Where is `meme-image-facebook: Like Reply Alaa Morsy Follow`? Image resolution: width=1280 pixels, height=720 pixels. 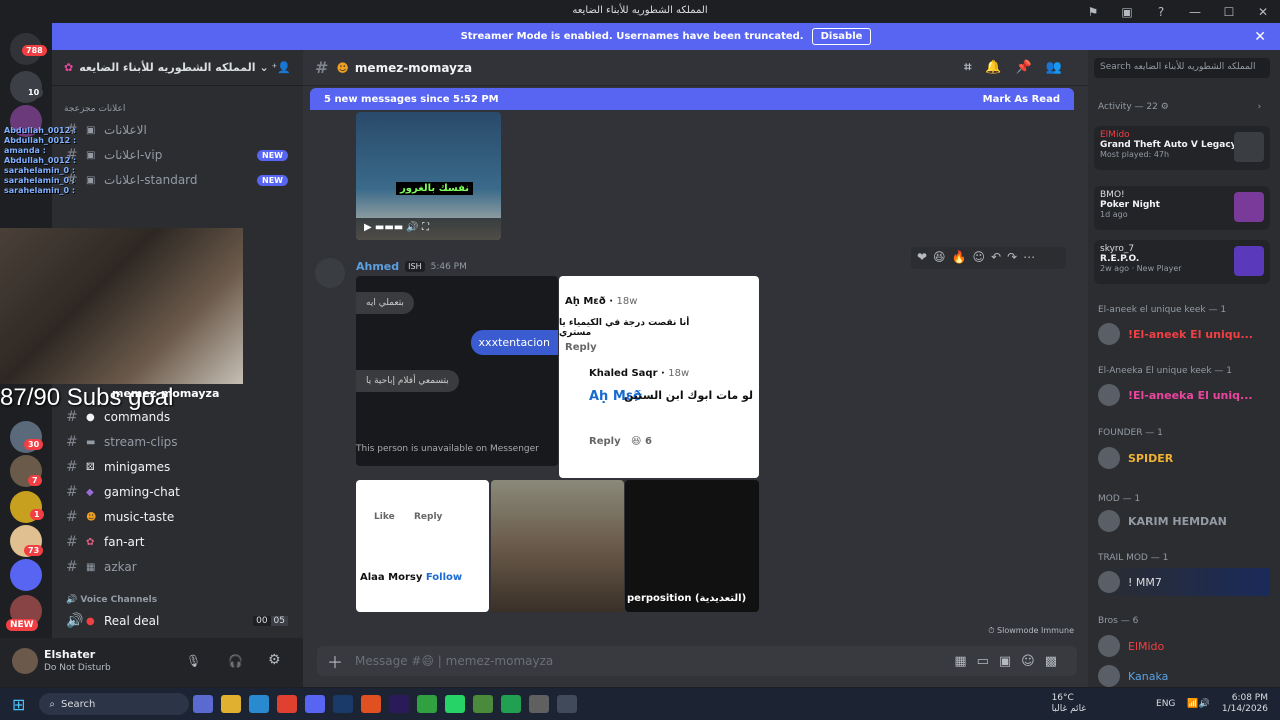
meme-image-facebook: Like Reply Alaa Morsy Follow is located at coordinates (422, 546).